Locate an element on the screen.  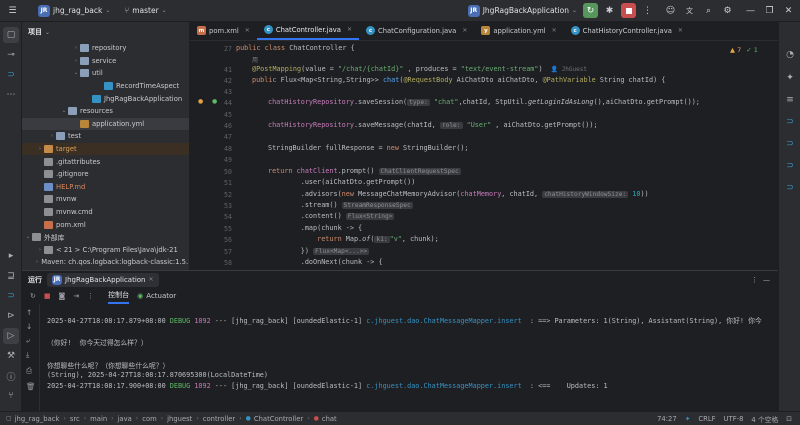
run-icon: ⊳ is located at coordinates (11, 316).